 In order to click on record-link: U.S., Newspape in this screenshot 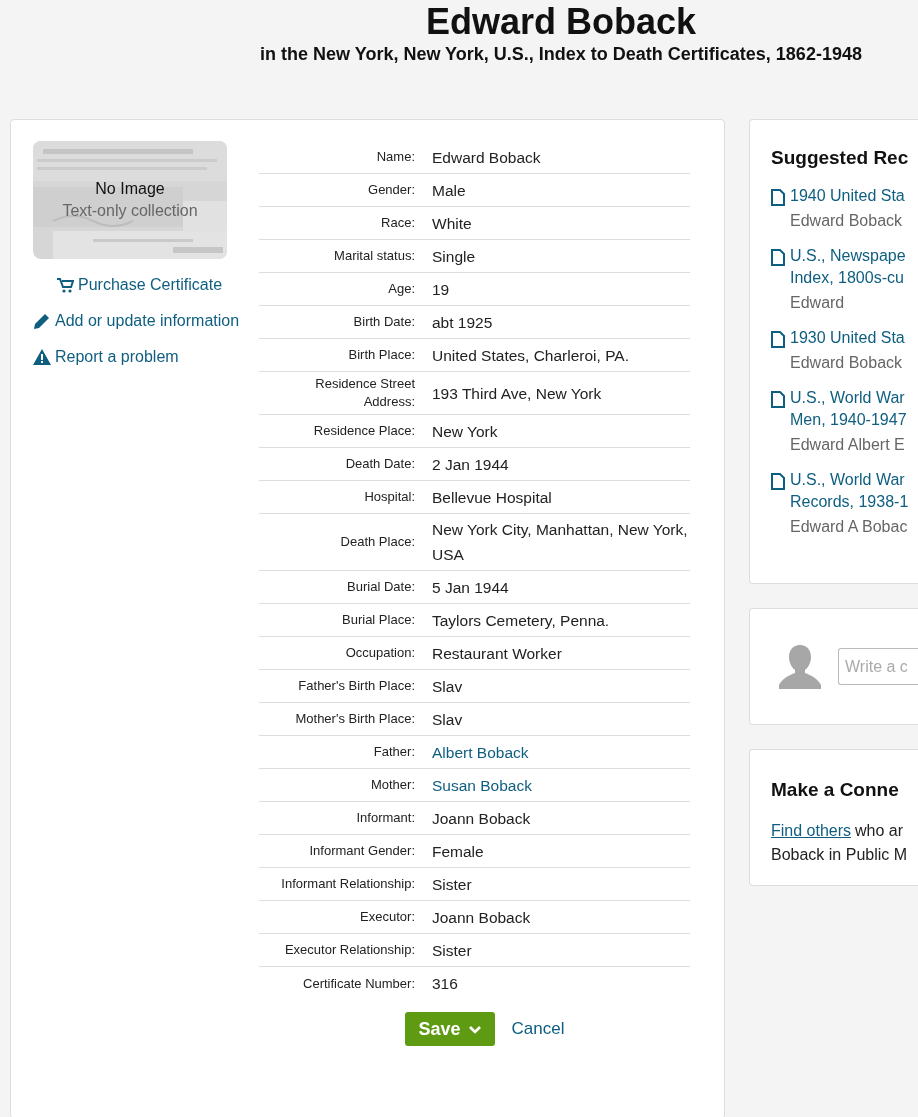, I will do `click(848, 255)`.